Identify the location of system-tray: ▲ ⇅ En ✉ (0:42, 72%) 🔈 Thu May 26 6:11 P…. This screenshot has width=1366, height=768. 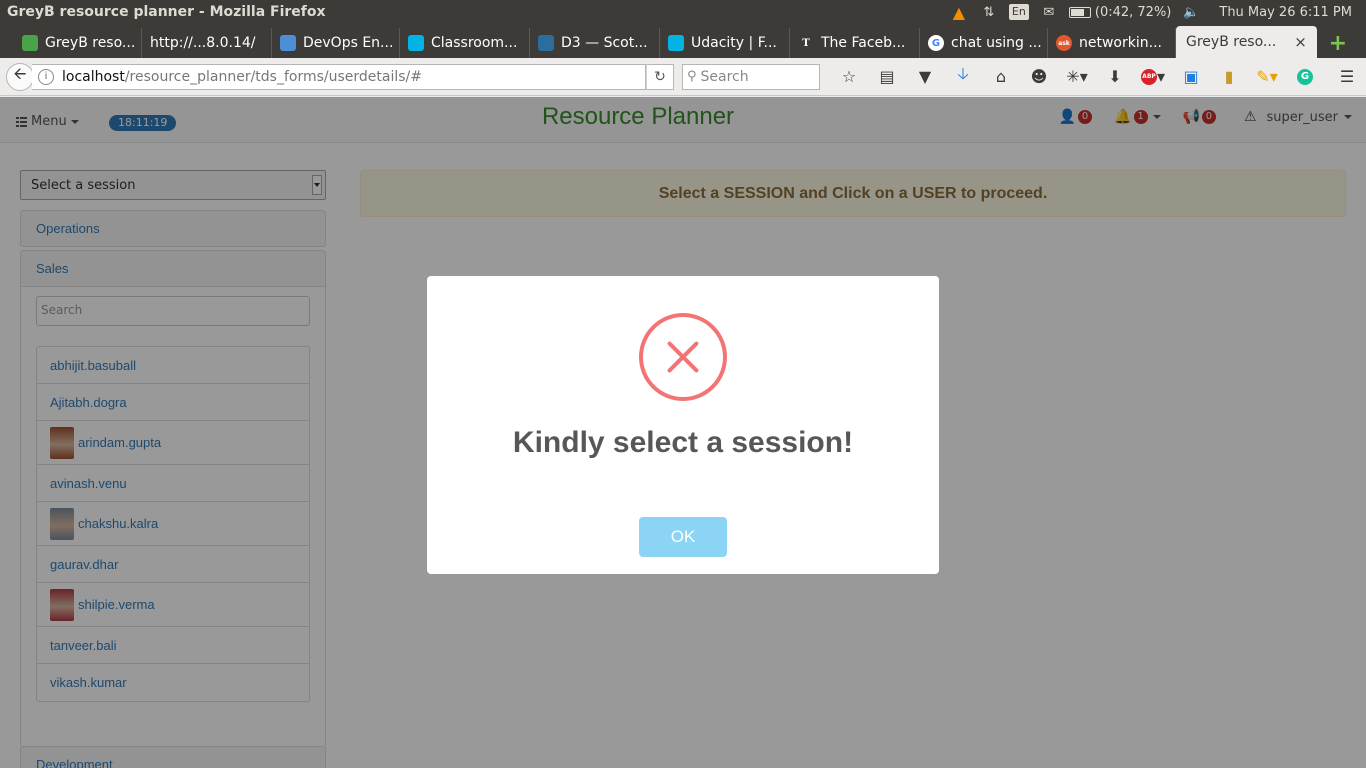
(1157, 12).